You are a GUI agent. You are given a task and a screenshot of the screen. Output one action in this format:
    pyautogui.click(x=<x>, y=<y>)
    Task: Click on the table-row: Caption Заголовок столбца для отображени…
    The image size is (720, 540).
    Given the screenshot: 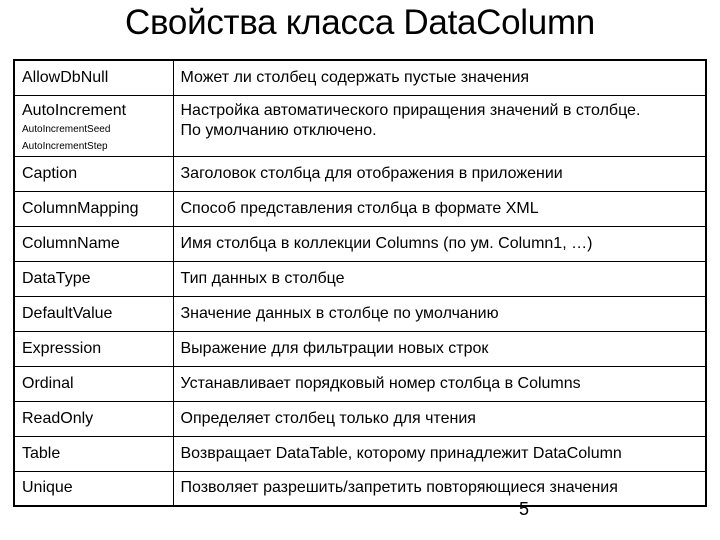 What is the action you would take?
    pyautogui.click(x=360, y=173)
    